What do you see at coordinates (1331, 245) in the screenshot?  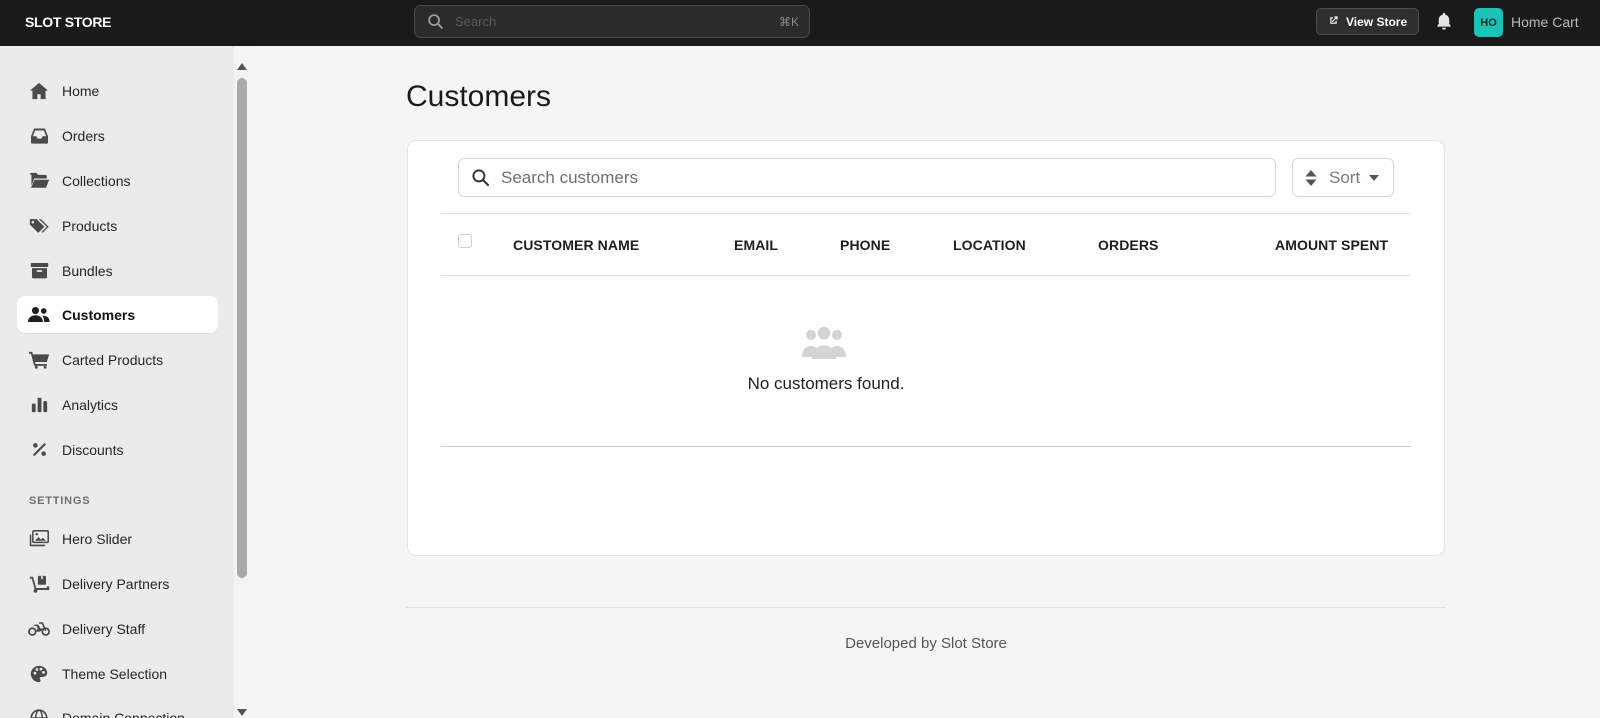 I see `column-header-amount-spent: AMOUNT SPENT` at bounding box center [1331, 245].